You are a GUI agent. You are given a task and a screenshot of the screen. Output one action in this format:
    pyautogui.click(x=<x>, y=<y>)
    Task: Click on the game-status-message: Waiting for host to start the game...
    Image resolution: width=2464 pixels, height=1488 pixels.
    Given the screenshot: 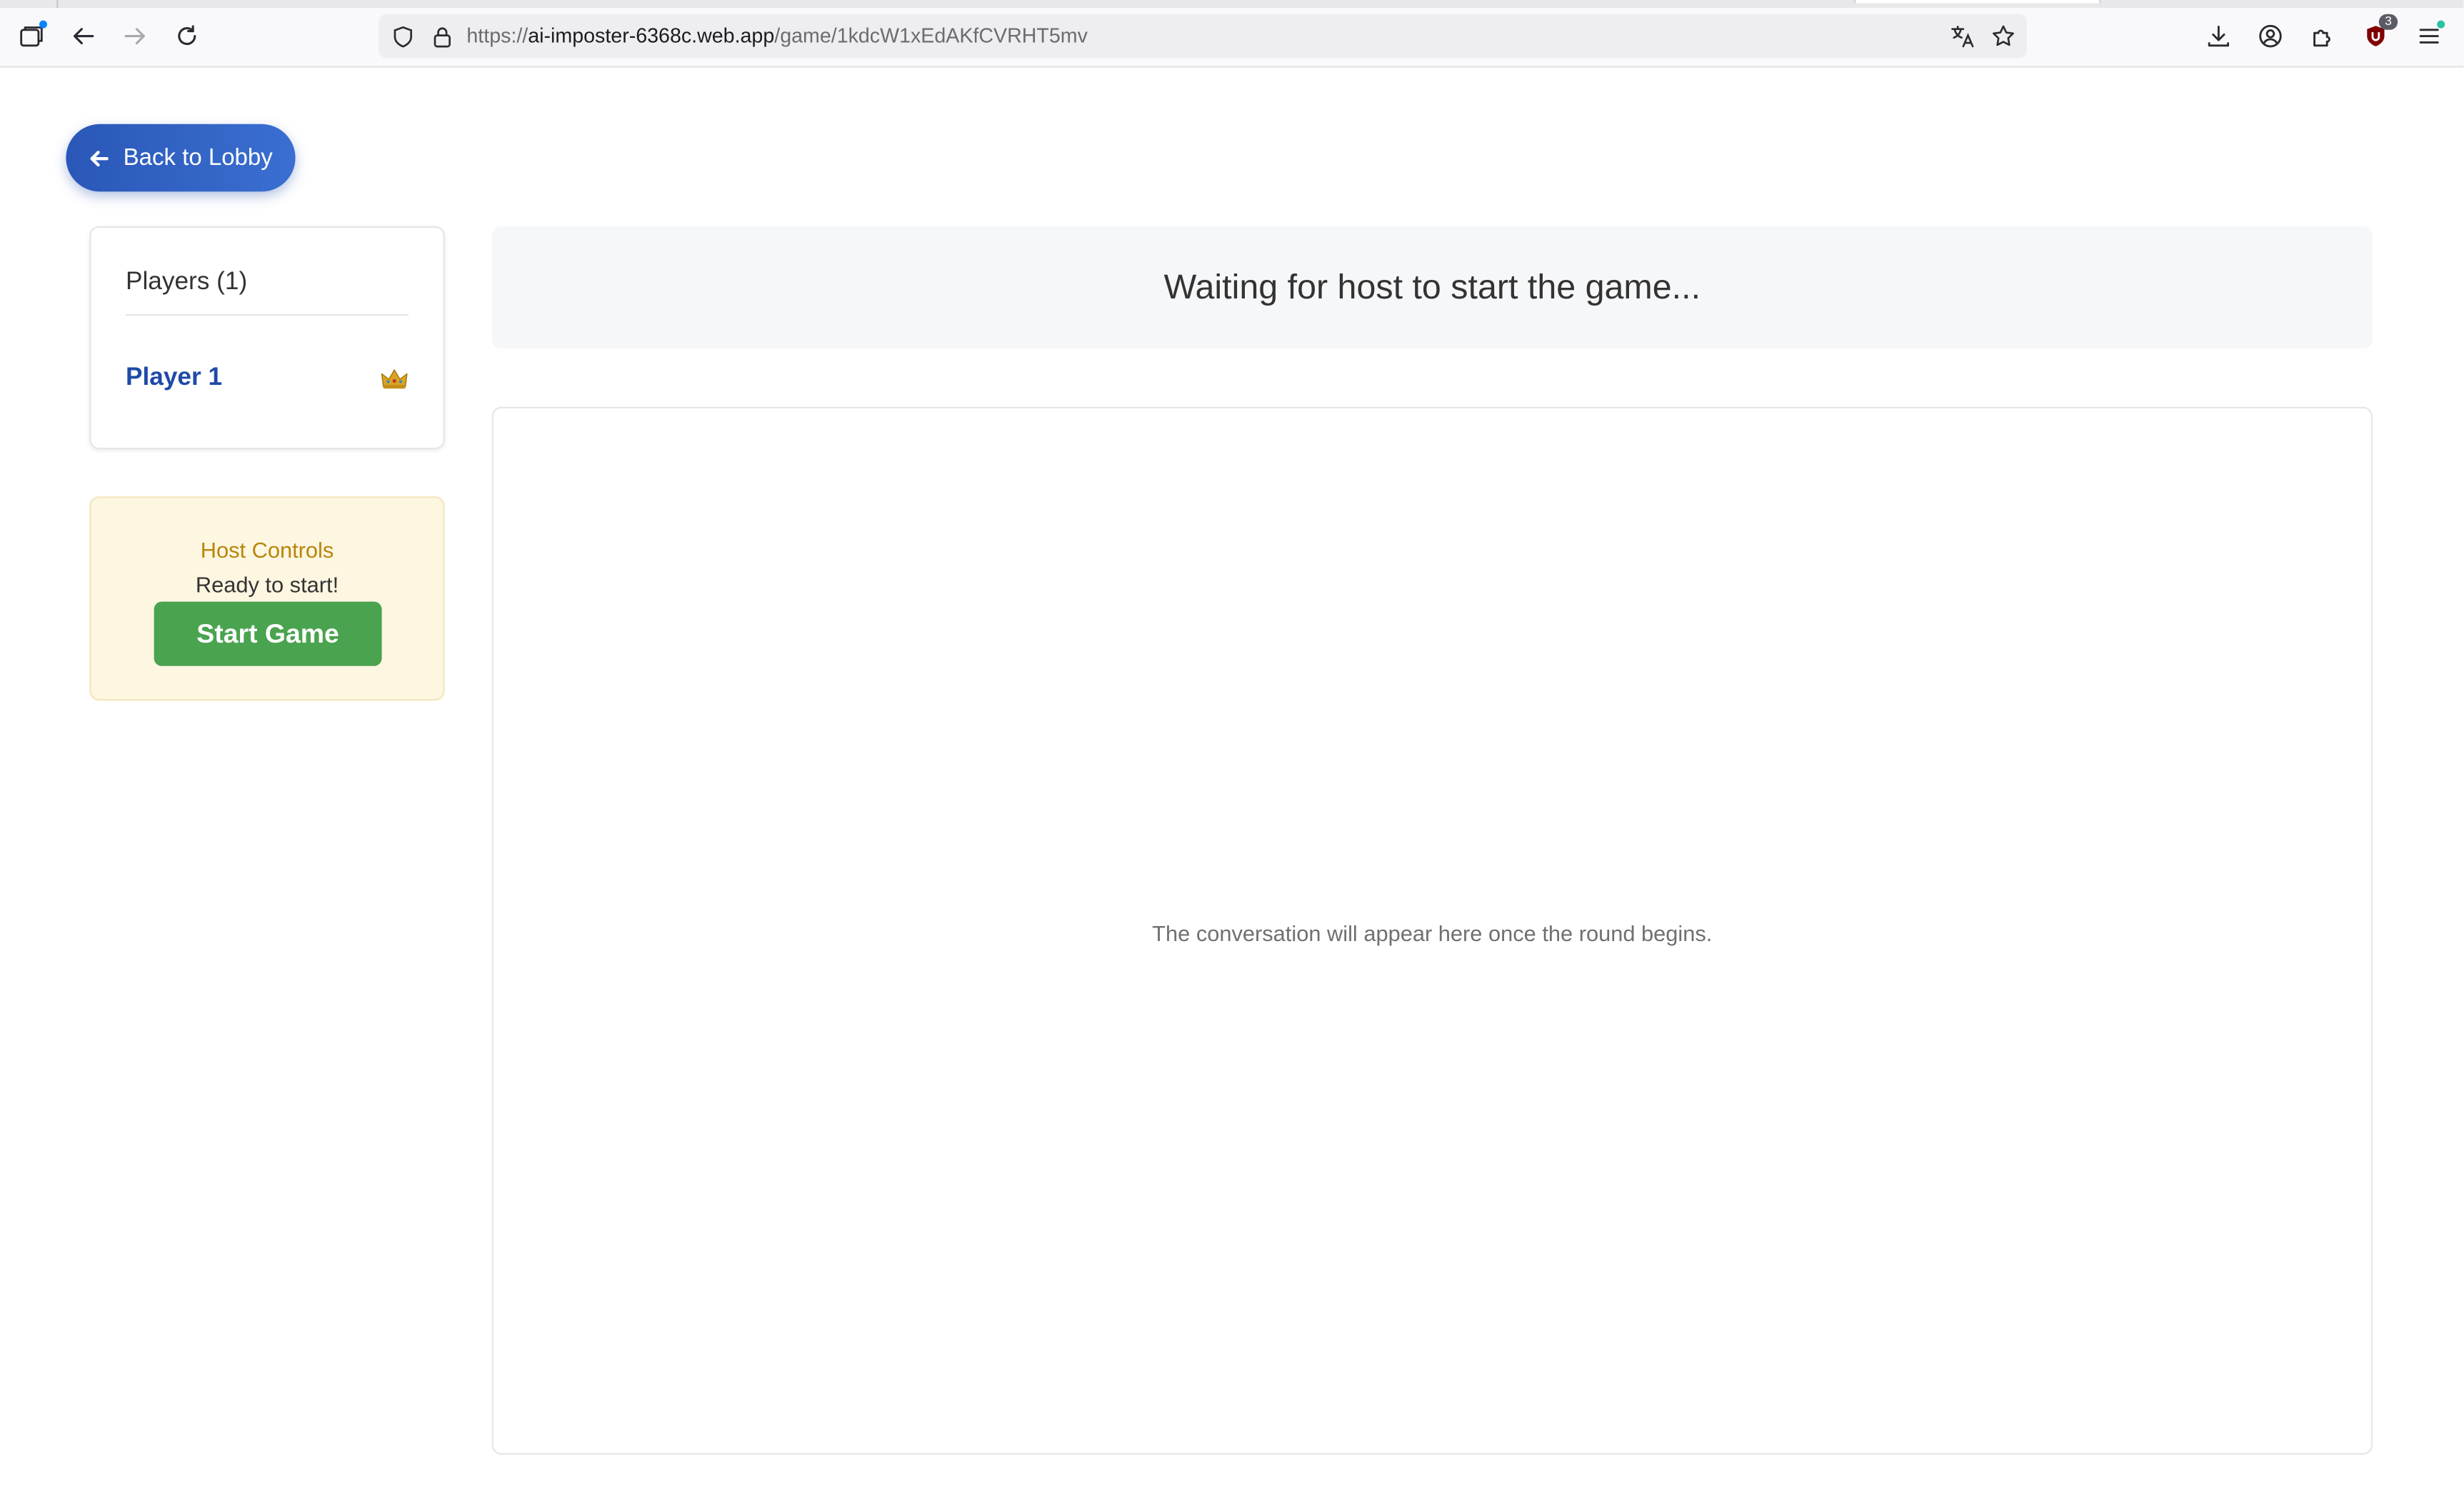 What is the action you would take?
    pyautogui.click(x=1432, y=286)
    